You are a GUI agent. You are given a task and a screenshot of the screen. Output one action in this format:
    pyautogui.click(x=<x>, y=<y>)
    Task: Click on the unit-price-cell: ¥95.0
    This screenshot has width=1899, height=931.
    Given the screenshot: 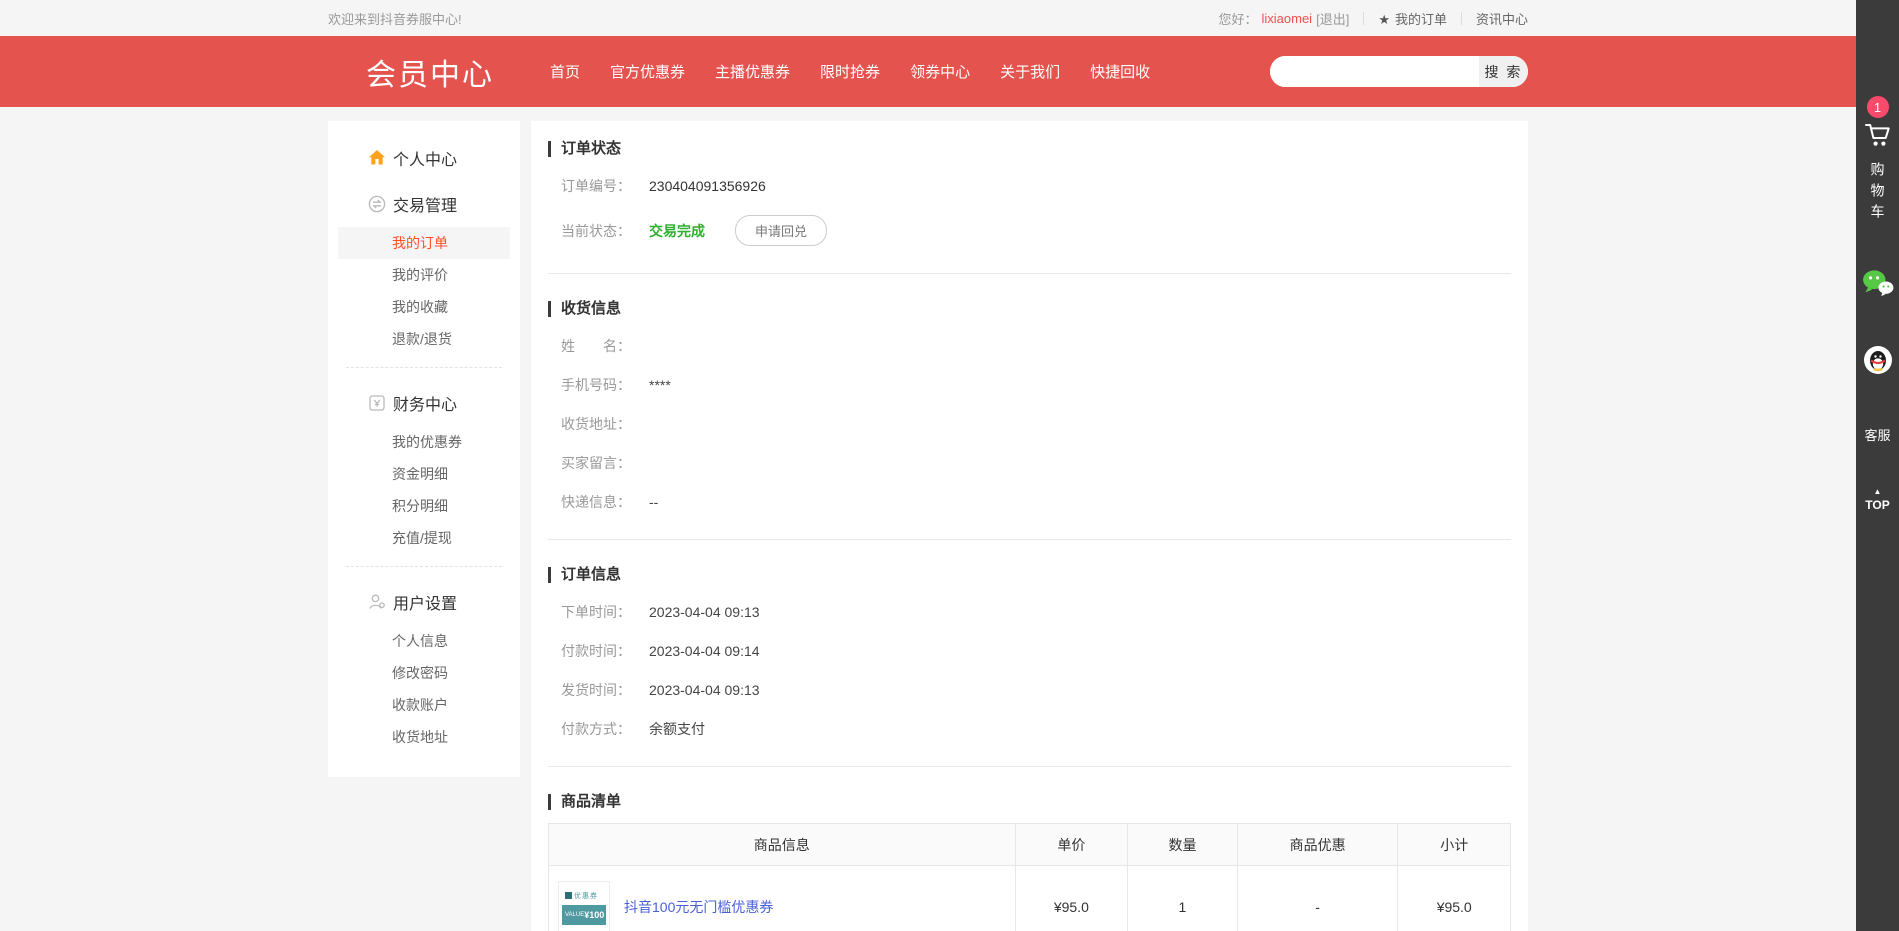 What is the action you would take?
    pyautogui.click(x=1071, y=898)
    